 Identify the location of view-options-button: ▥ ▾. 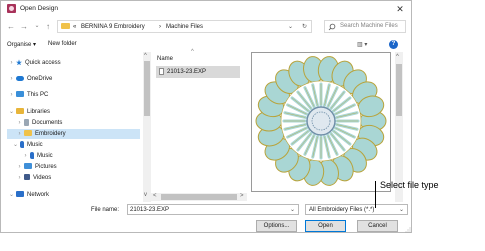
(362, 44).